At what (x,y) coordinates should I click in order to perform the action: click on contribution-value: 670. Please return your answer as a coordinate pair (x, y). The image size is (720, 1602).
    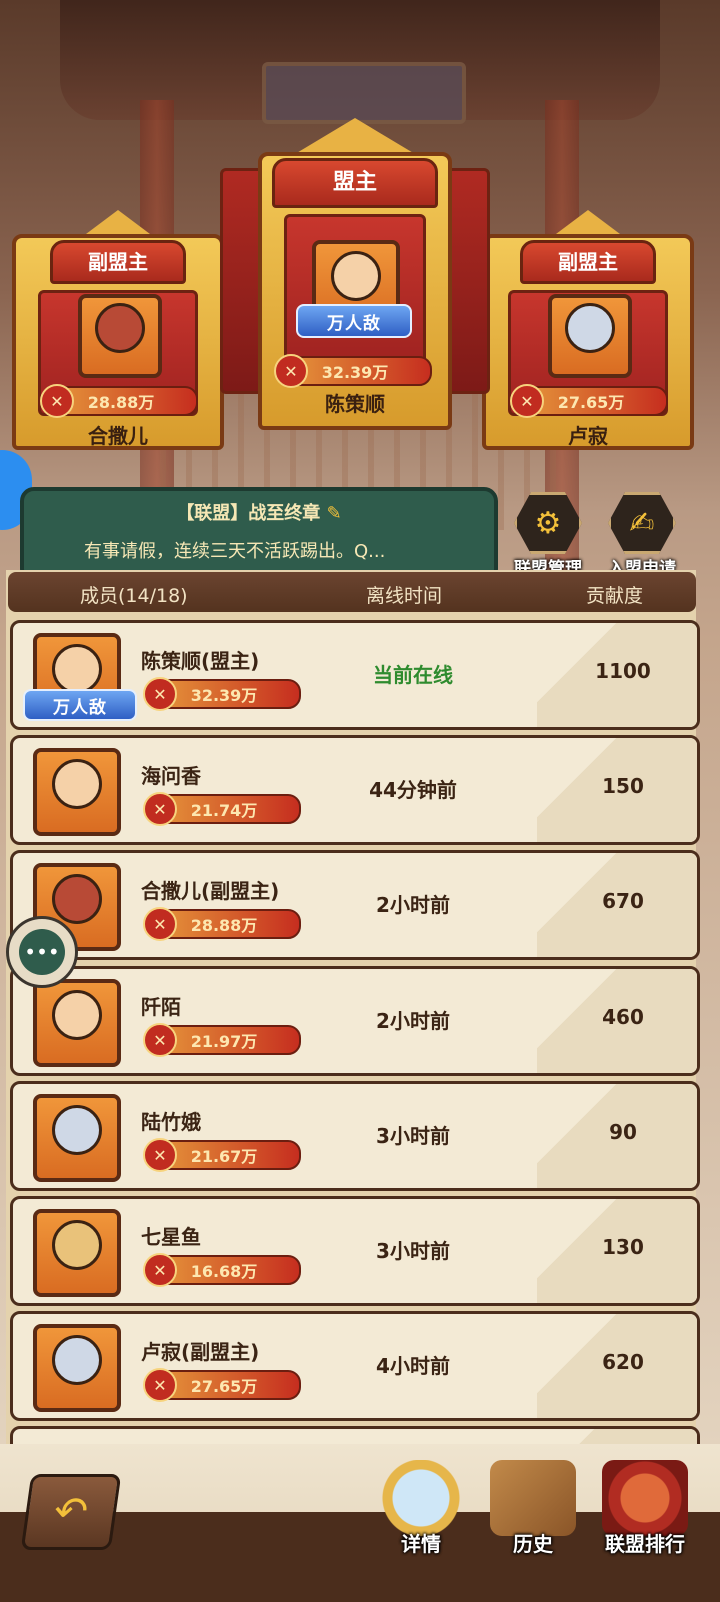
    Looking at the image, I should click on (623, 901).